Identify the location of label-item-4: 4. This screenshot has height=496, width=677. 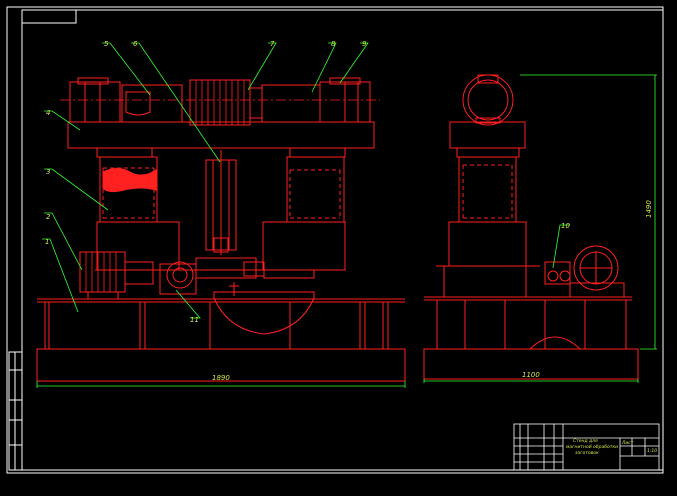
(48, 113).